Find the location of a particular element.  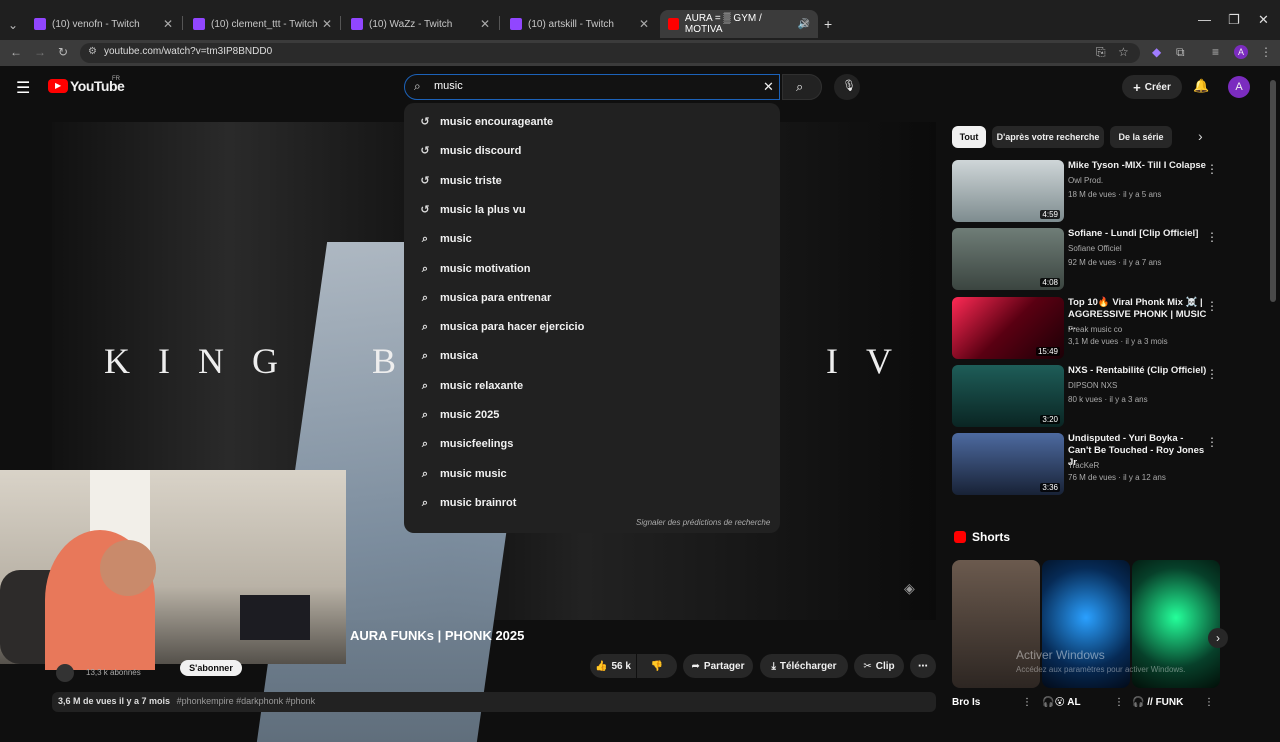

recommended-title: Sofiane - Lundi [Clip Officiel] is located at coordinates (1138, 234).